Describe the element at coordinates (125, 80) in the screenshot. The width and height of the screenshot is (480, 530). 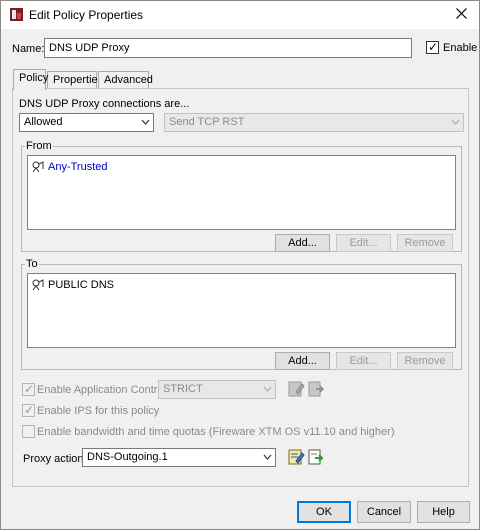
I see `tab-advanced: Advanced` at that location.